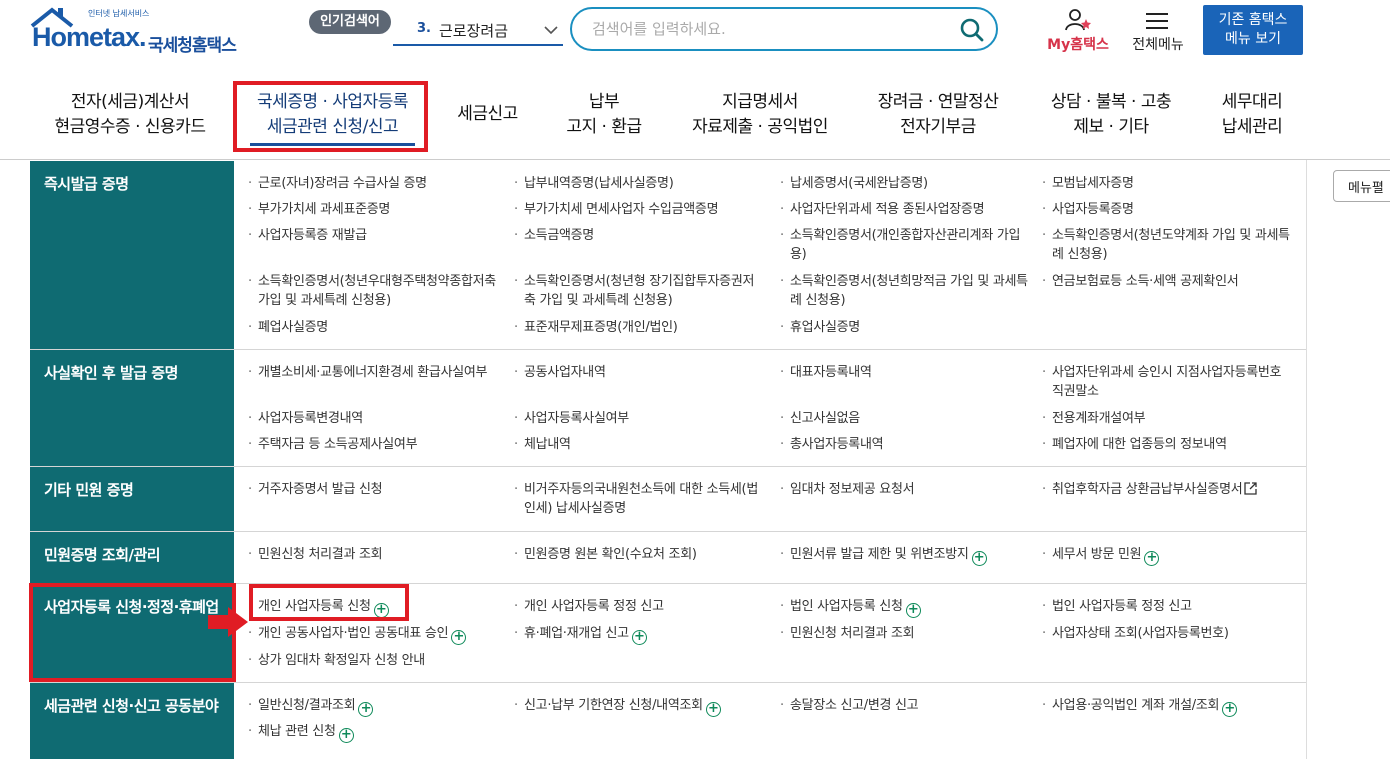 Image resolution: width=1390 pixels, height=759 pixels. I want to click on menu-link: 소득확인증명서(개인종합자산관리계좌 가입용), so click(903, 245).